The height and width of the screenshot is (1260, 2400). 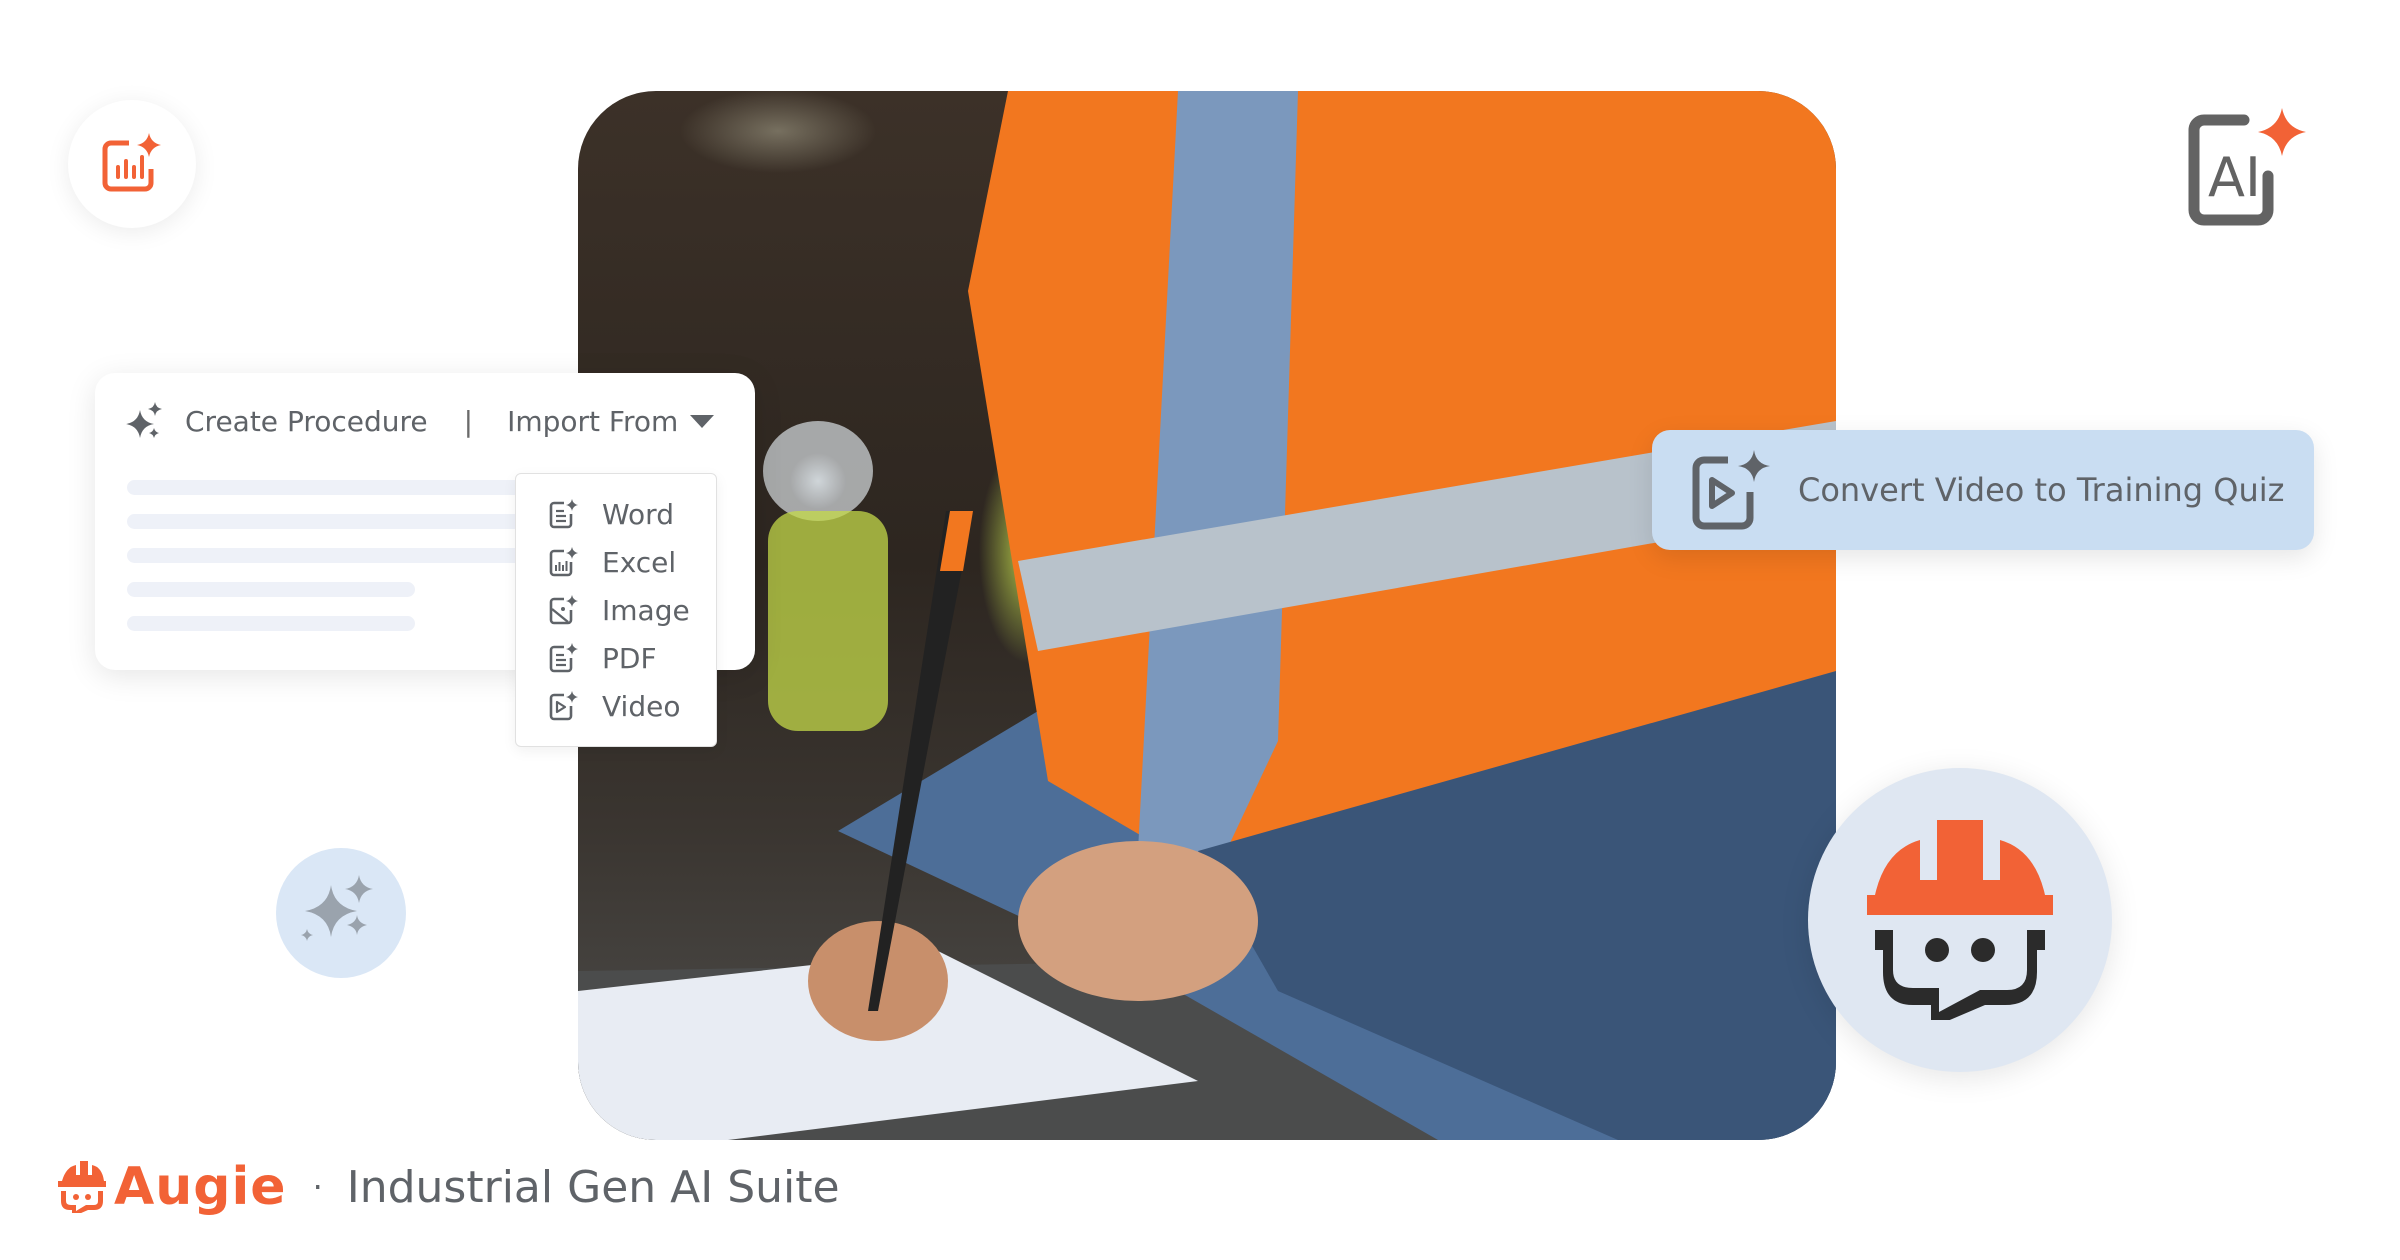 I want to click on menu-item-label: Excel, so click(x=639, y=562).